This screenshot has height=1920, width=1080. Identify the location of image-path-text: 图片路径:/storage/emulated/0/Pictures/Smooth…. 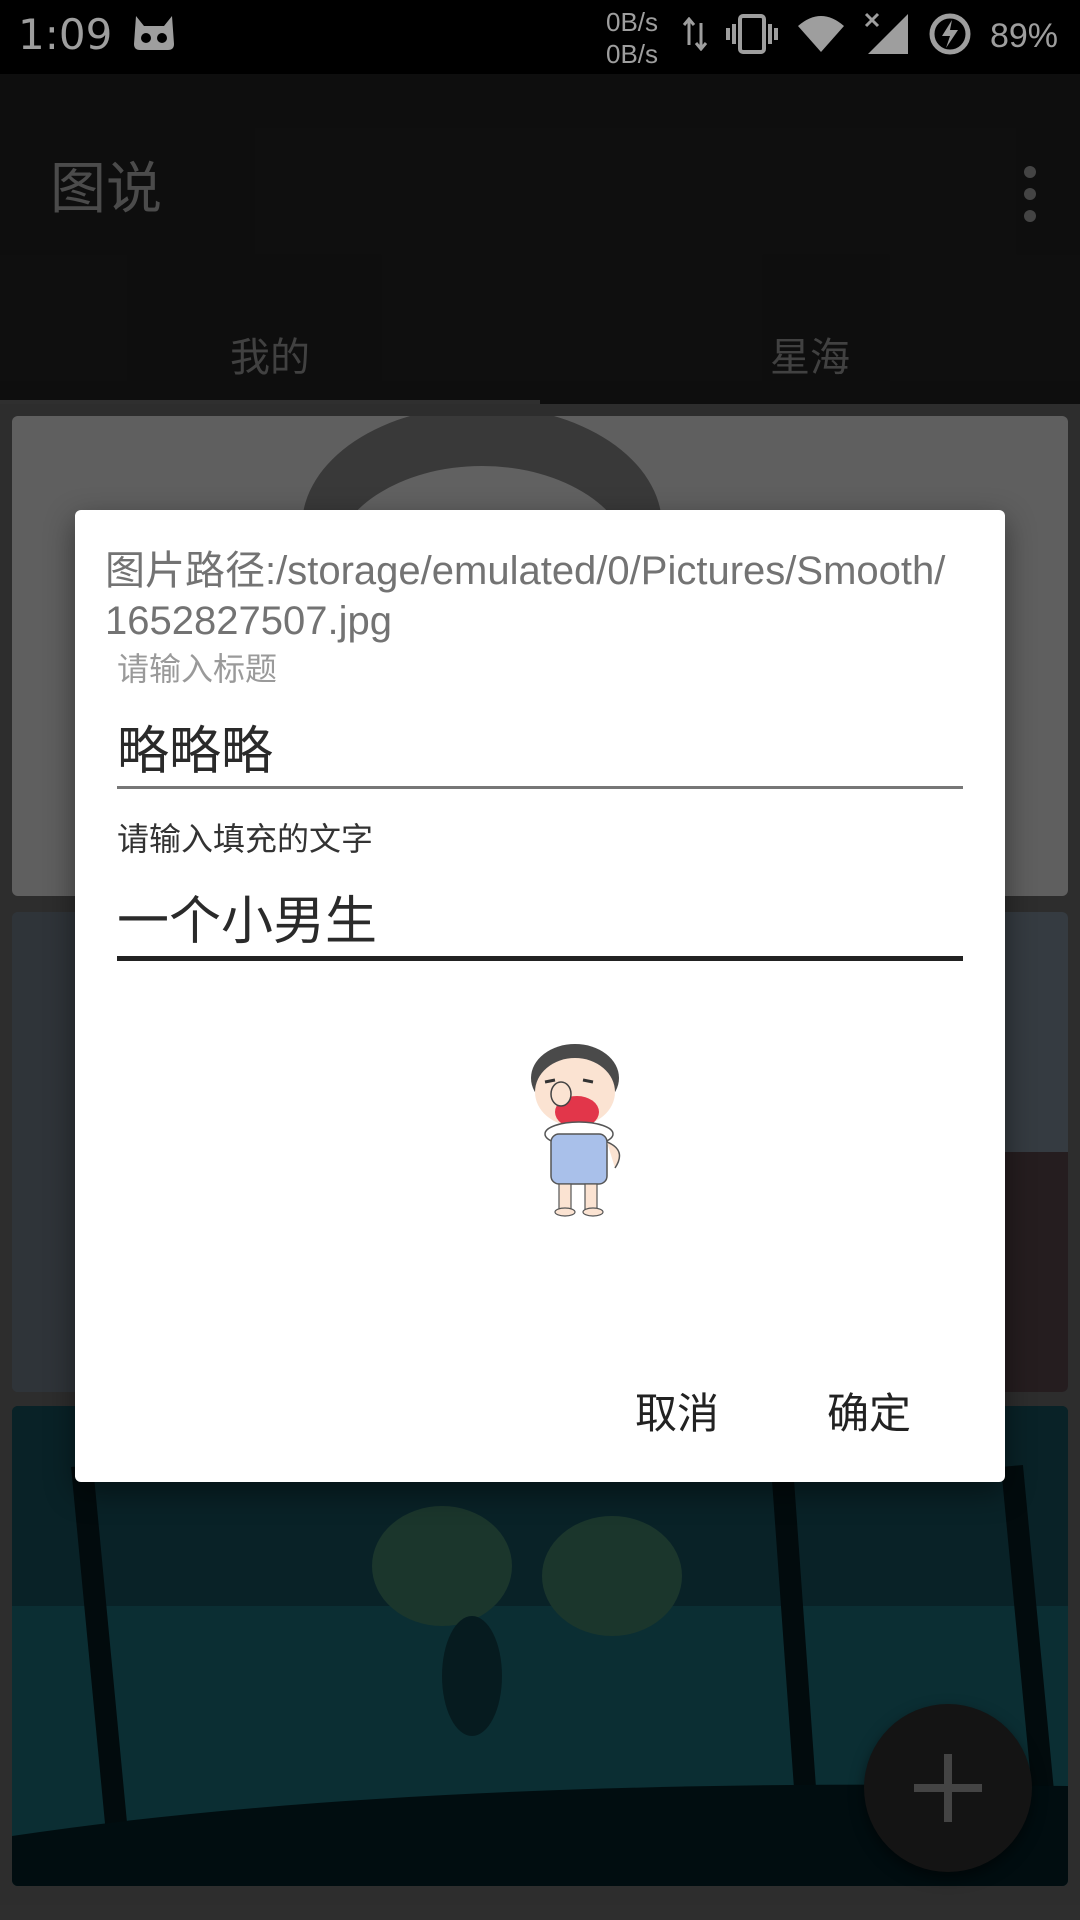
(525, 596).